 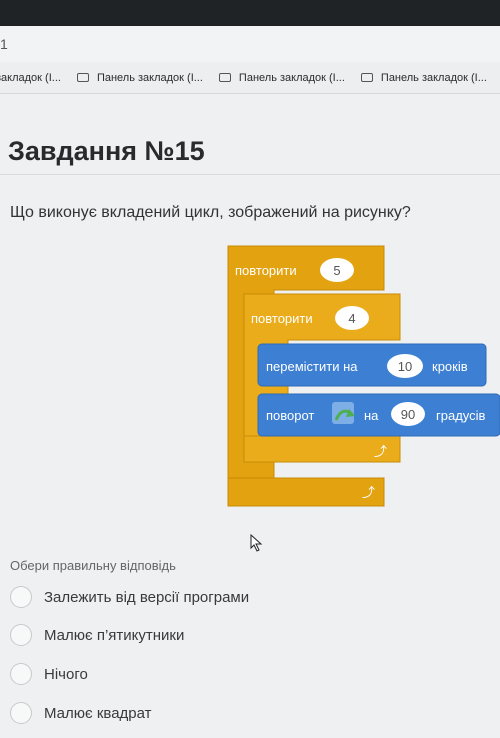 What do you see at coordinates (351, 318) in the screenshot?
I see `repeat-inner-value: 4` at bounding box center [351, 318].